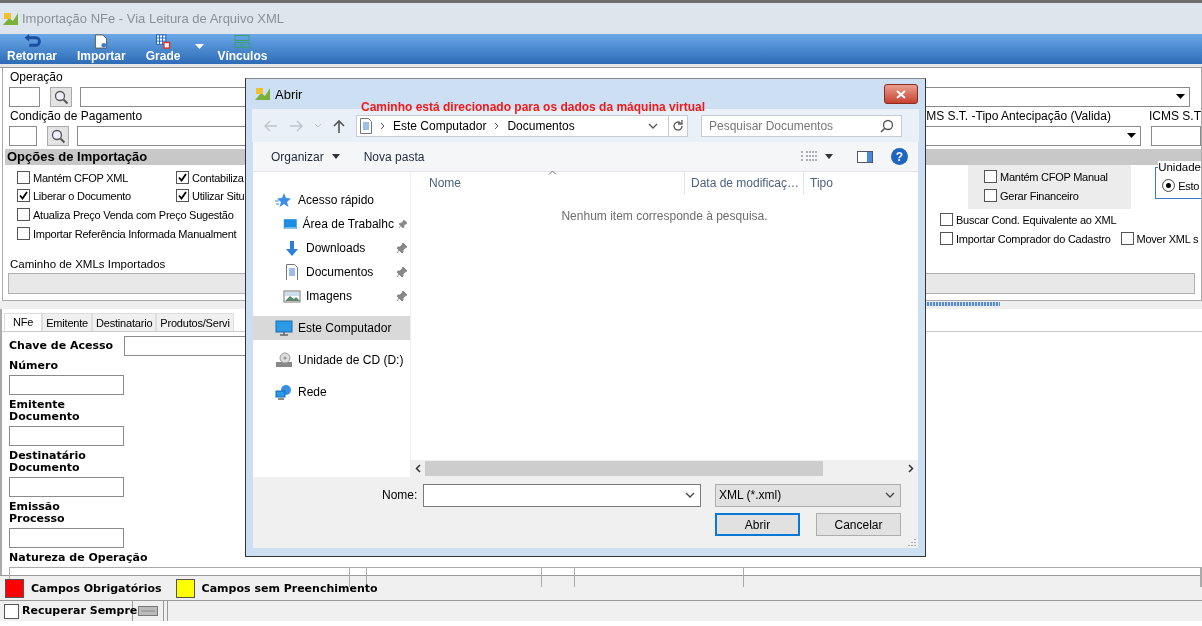  I want to click on nav-item: Unidade de CD (D:), so click(331, 360).